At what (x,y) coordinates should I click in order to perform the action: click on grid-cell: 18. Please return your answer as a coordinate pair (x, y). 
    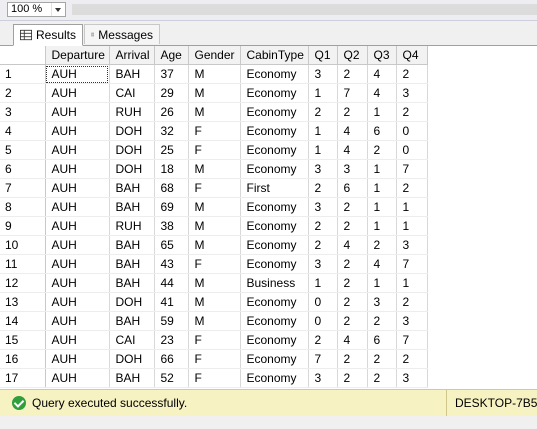
    Looking at the image, I should click on (171, 169).